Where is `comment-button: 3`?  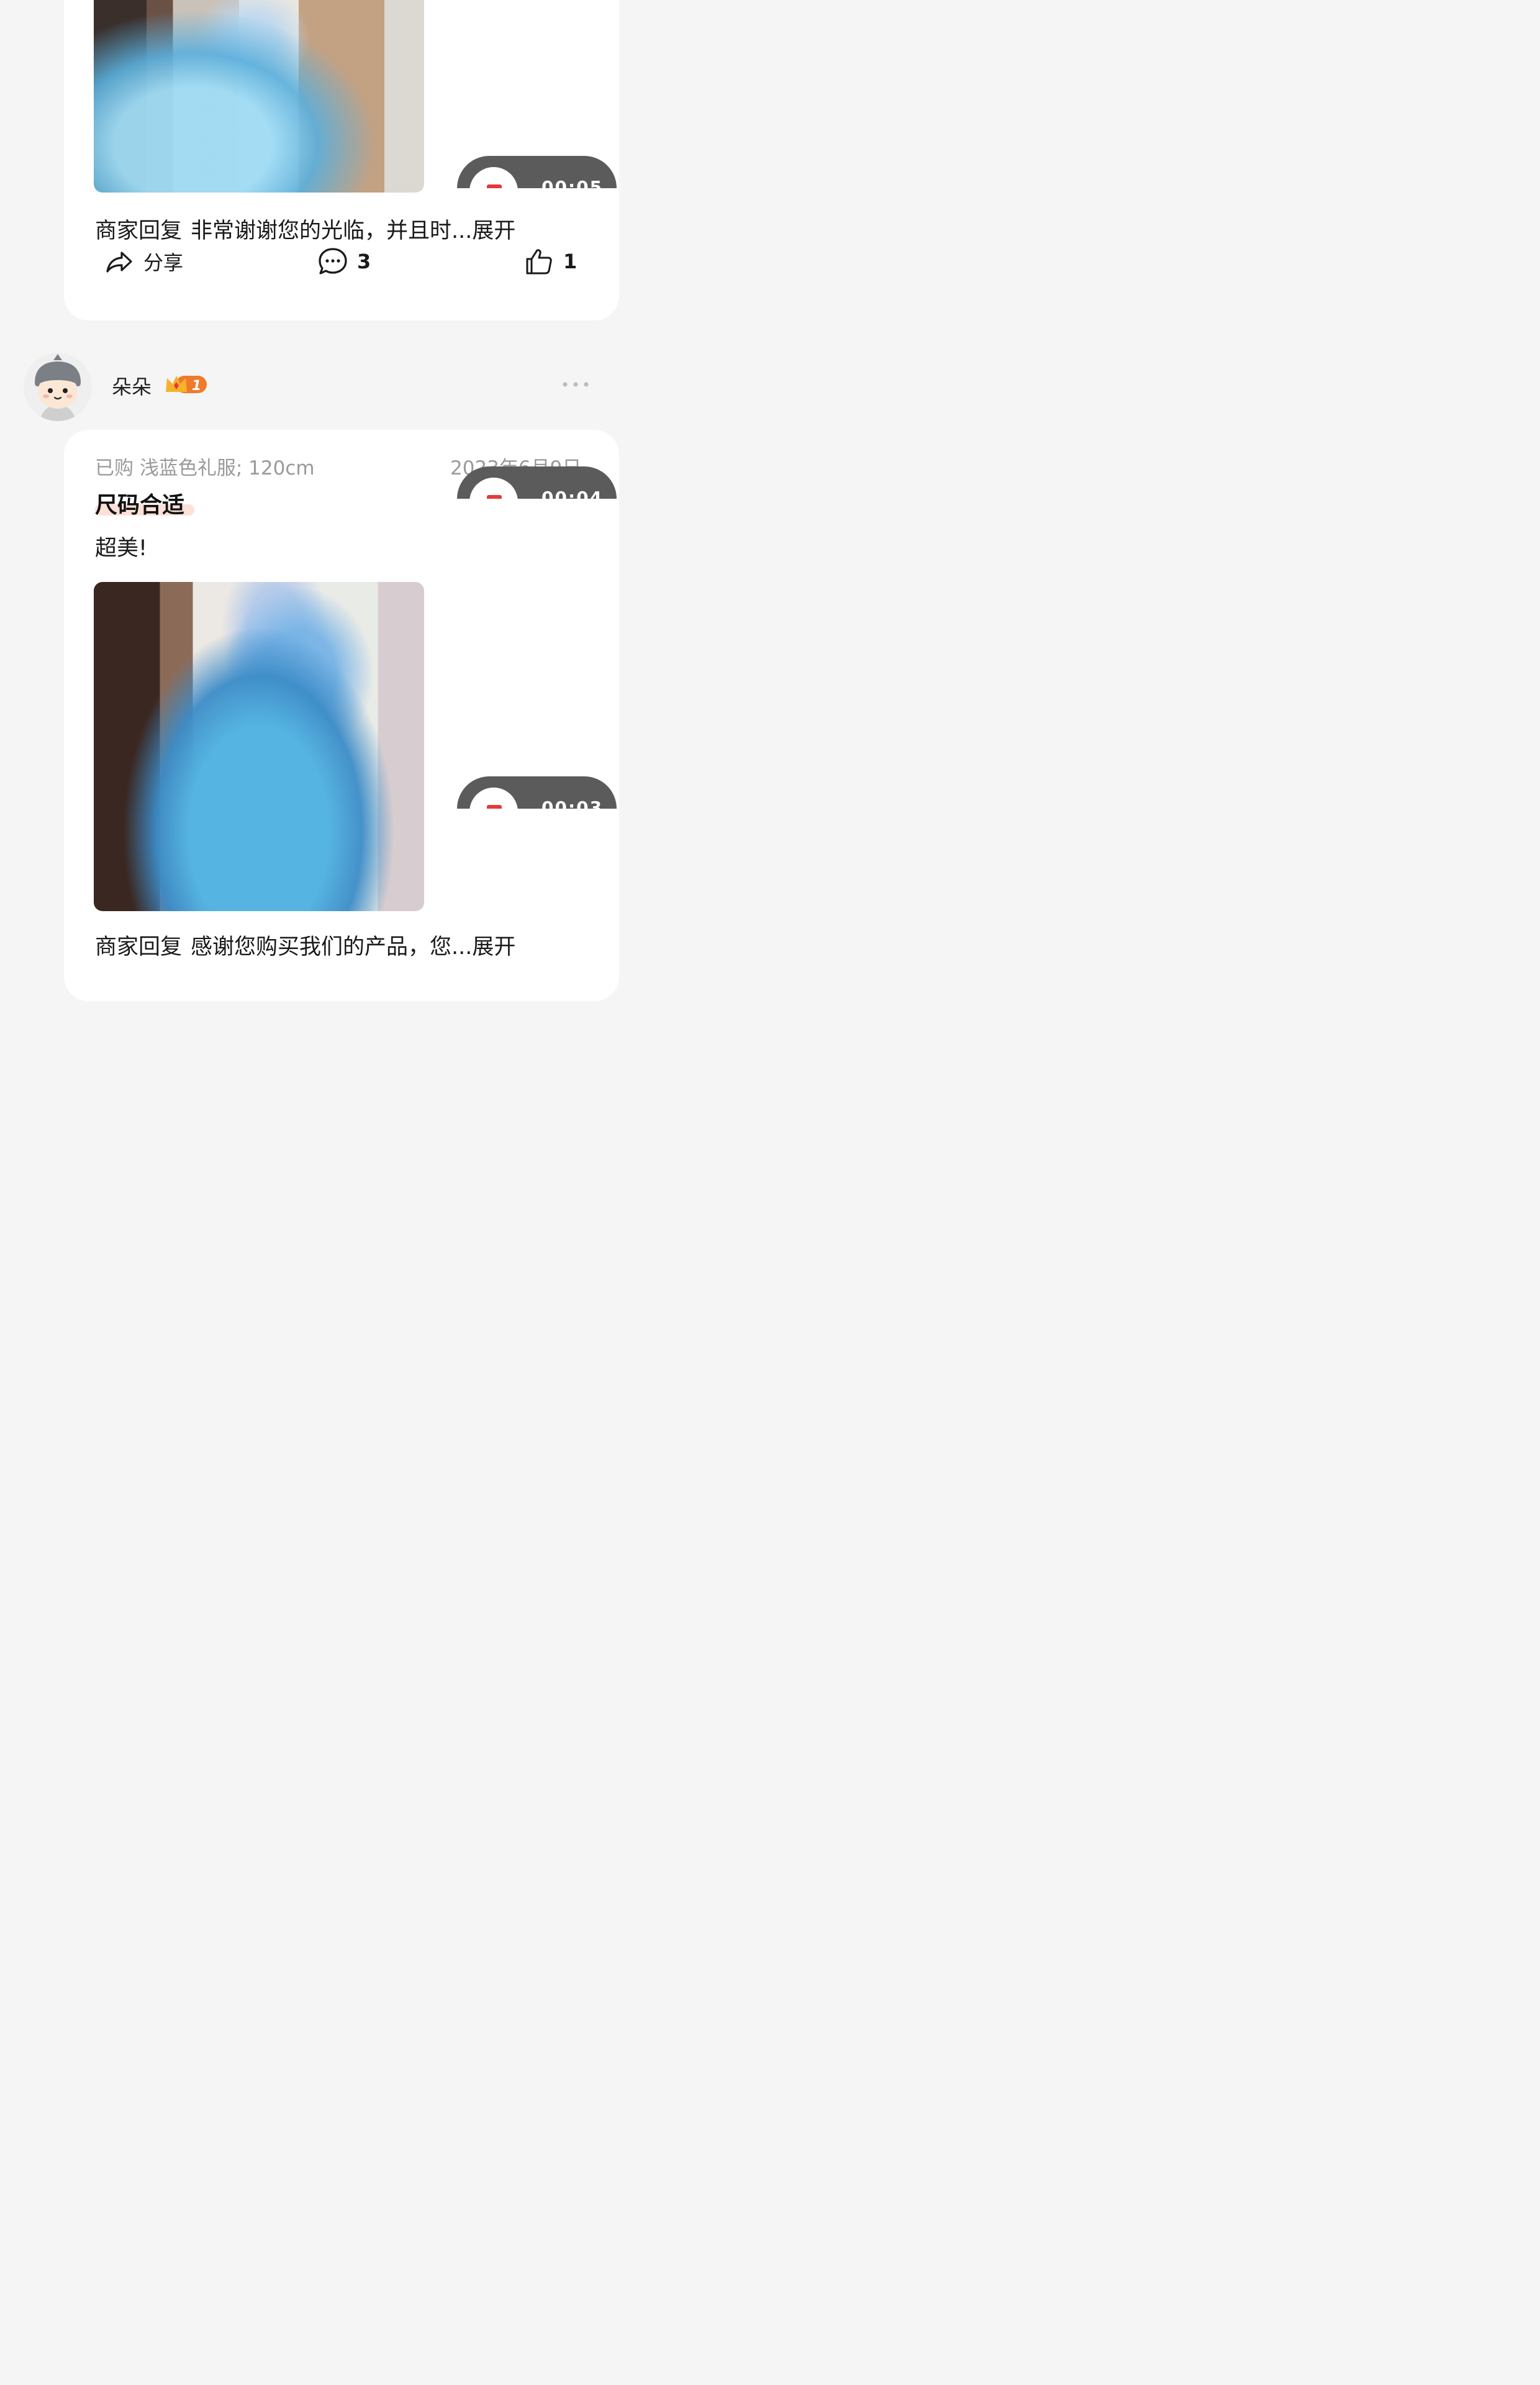
comment-button: 3 is located at coordinates (344, 262).